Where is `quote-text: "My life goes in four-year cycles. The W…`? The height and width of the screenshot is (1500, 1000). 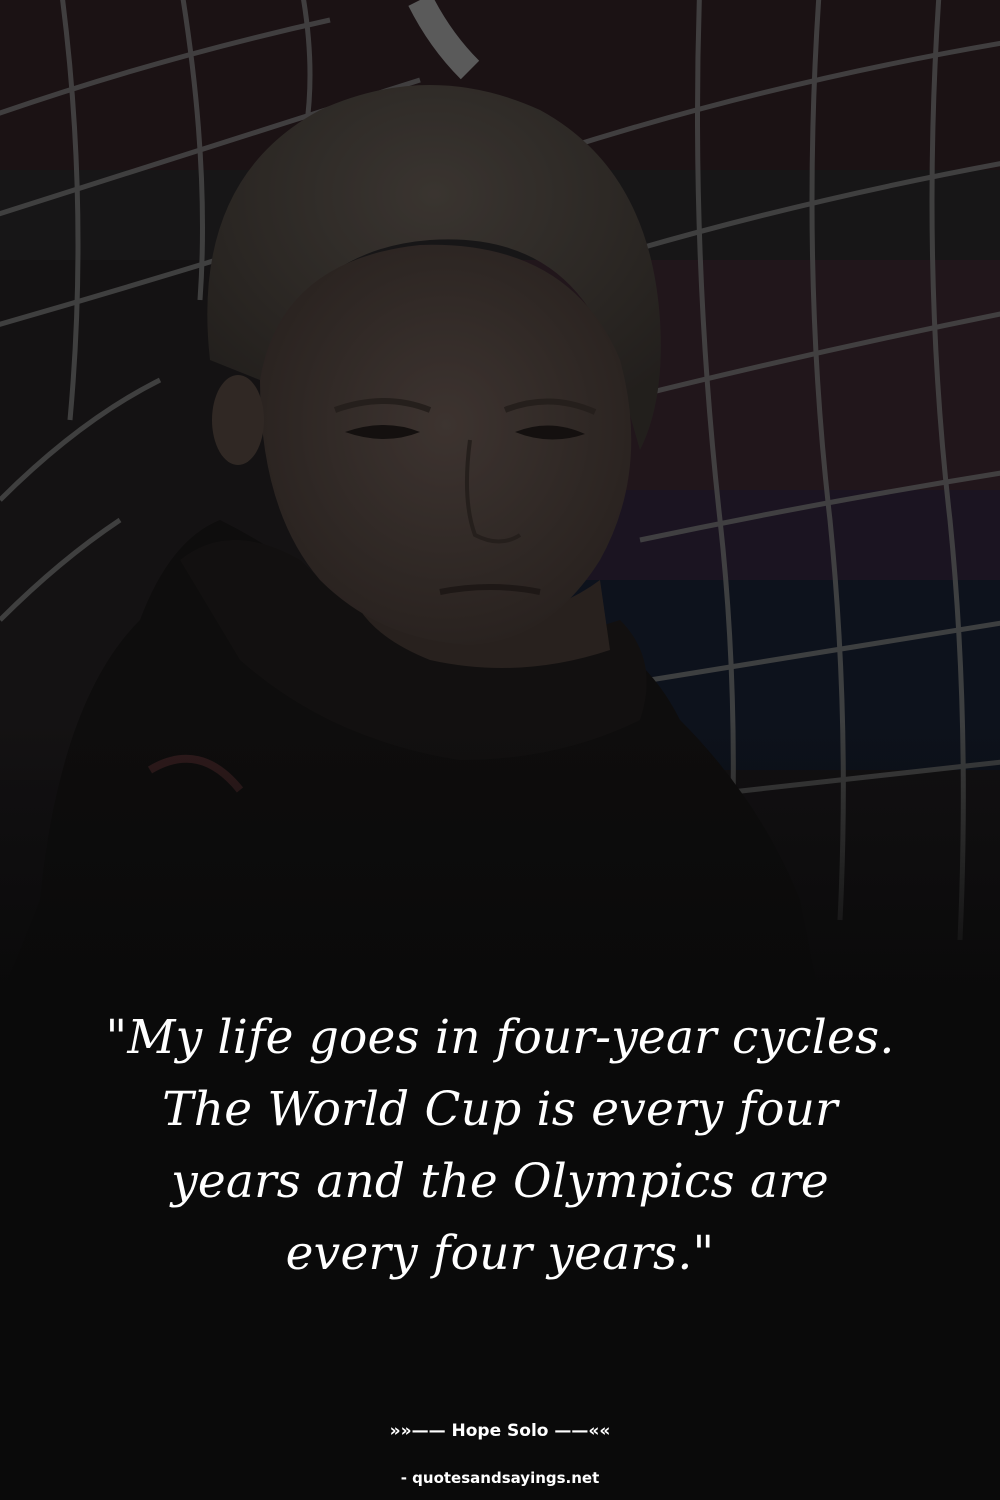
quote-text: "My life goes in four-year cycles. The W… is located at coordinates (500, 1145).